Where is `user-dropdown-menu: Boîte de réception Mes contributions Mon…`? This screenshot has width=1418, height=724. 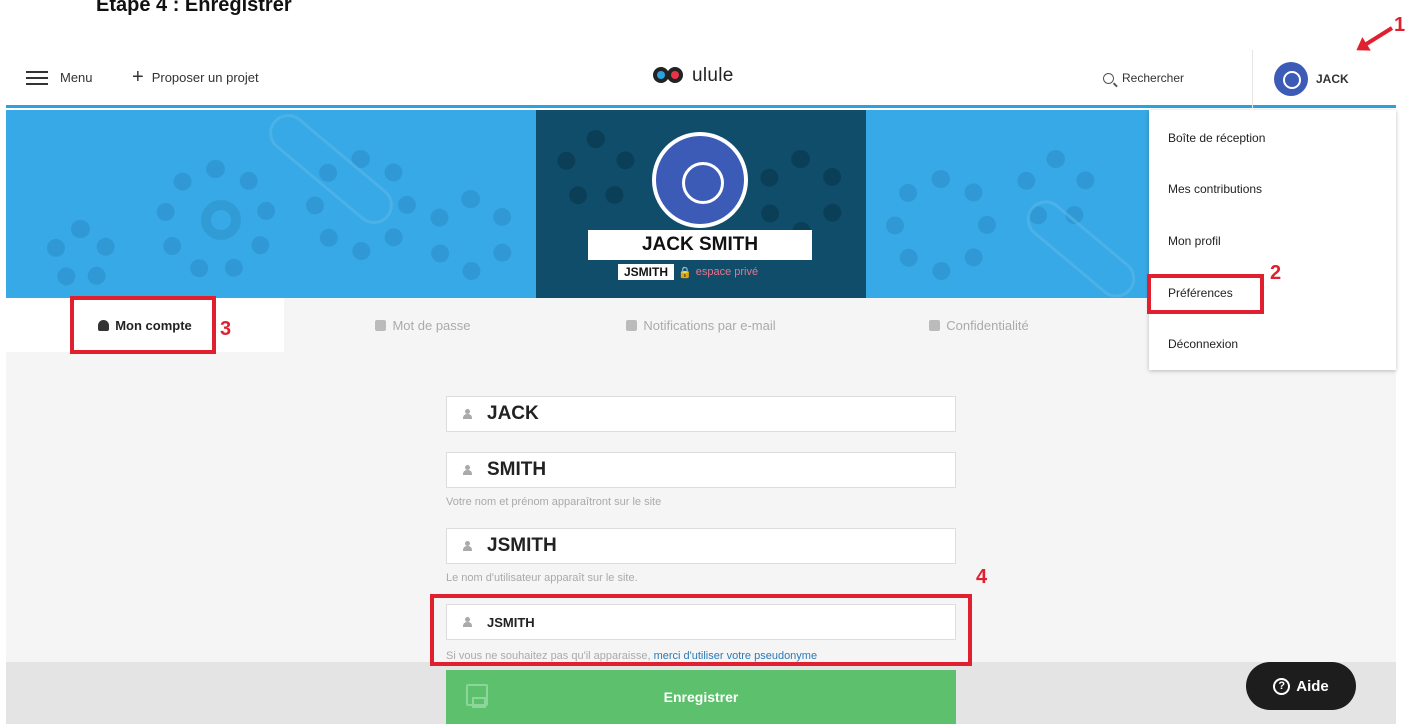 user-dropdown-menu: Boîte de réception Mes contributions Mon… is located at coordinates (1272, 240).